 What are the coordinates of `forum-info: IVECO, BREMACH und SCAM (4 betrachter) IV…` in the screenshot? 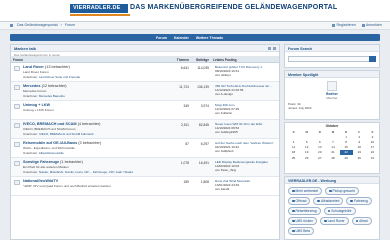 It's located at (91, 129).